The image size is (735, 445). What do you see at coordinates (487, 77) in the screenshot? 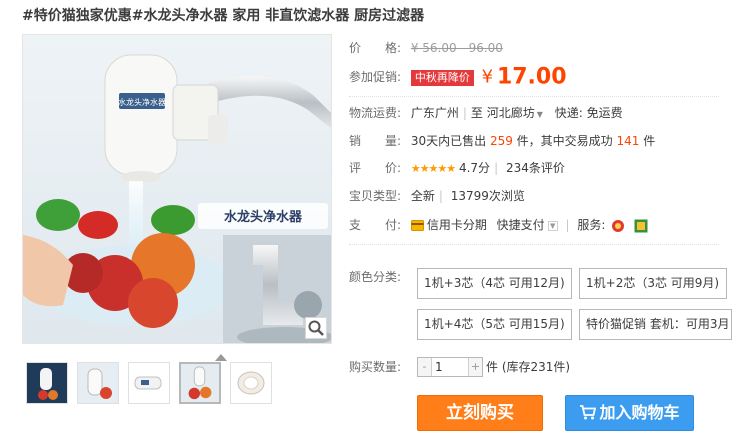
I see `currency-symbol: ¥` at bounding box center [487, 77].